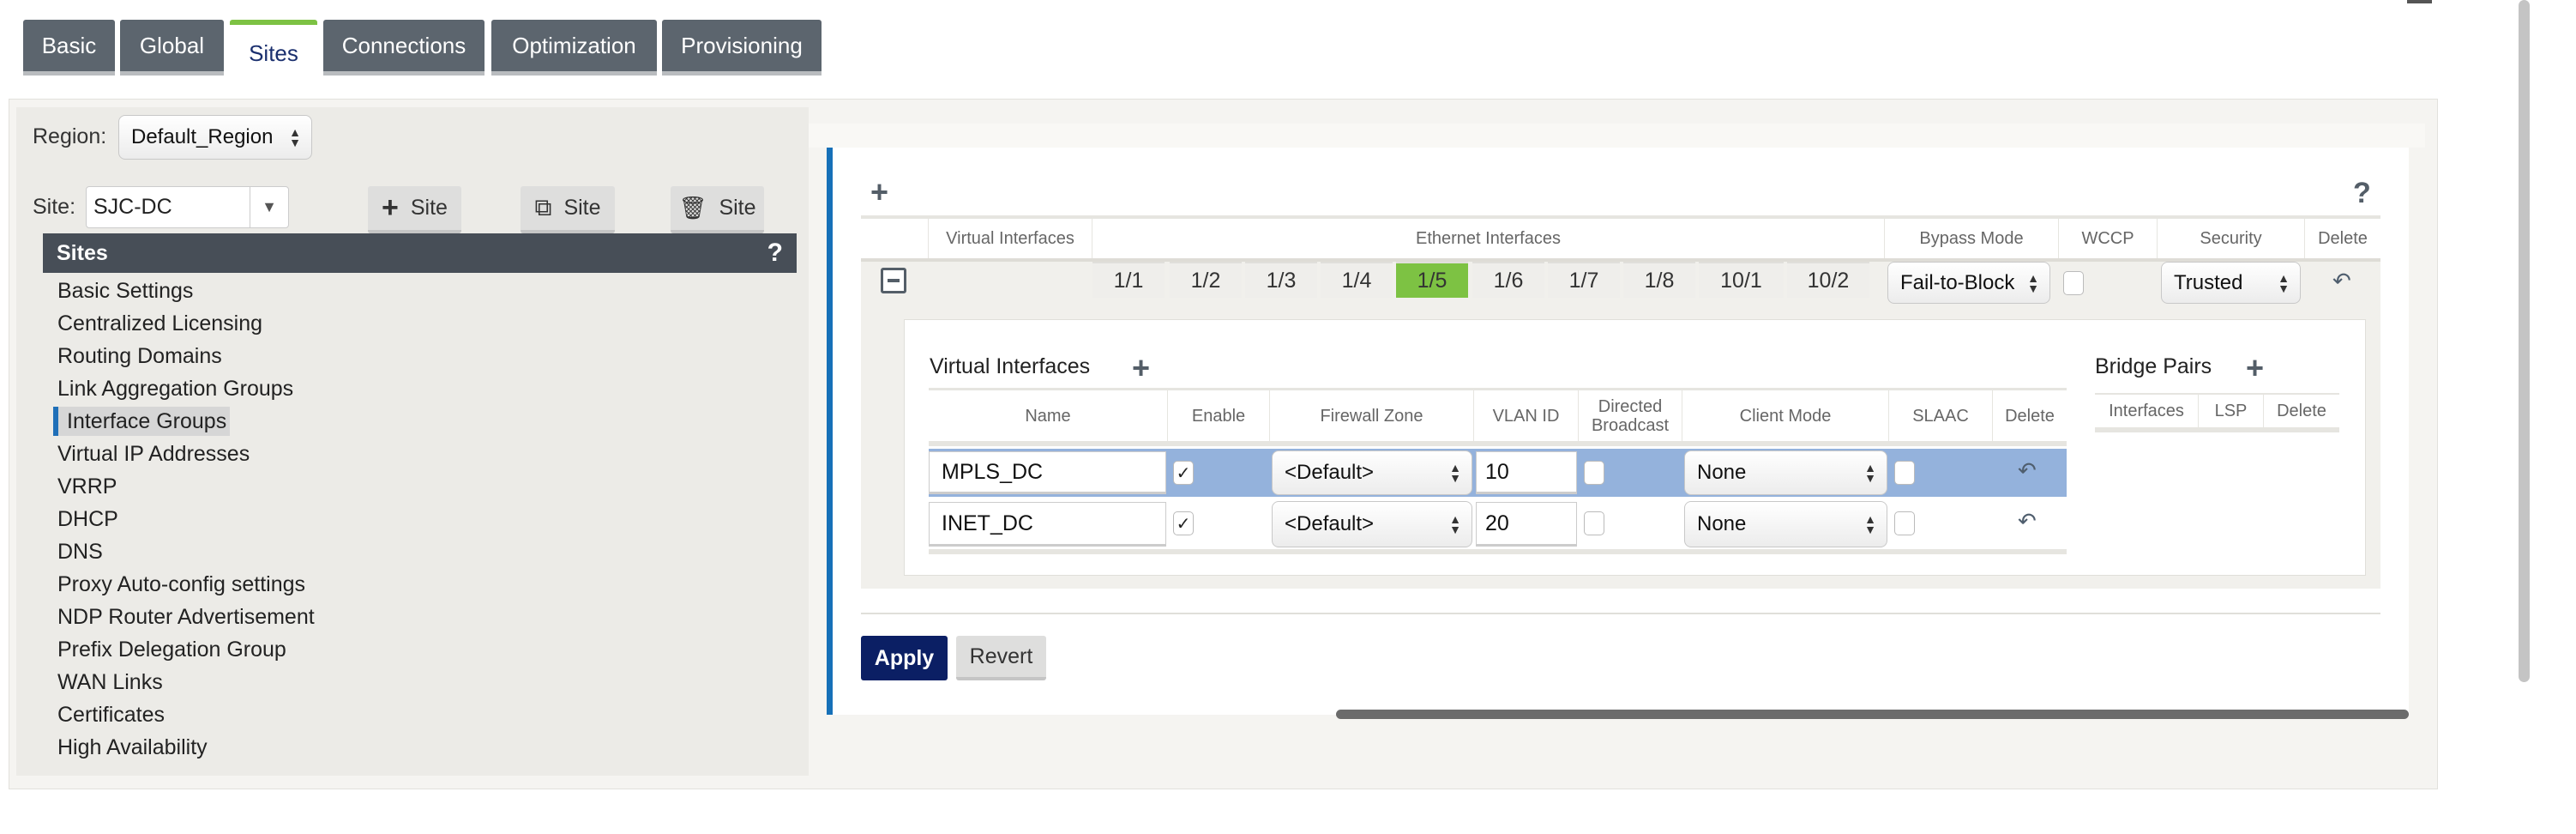 Image resolution: width=2576 pixels, height=834 pixels. Describe the element at coordinates (139, 356) in the screenshot. I see `sidebar-item: Routing Domains` at that location.